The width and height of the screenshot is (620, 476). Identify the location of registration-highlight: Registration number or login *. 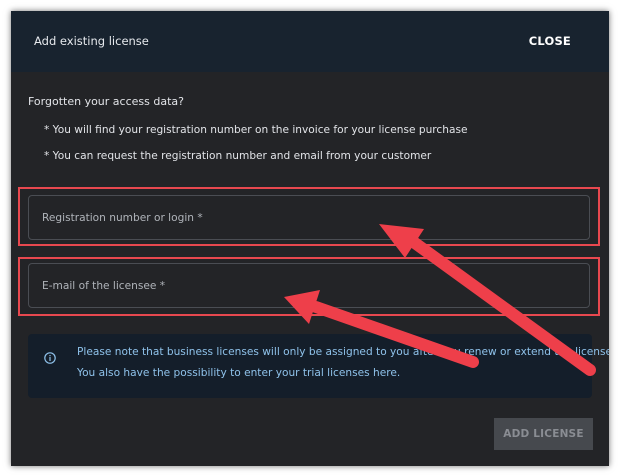
(309, 216).